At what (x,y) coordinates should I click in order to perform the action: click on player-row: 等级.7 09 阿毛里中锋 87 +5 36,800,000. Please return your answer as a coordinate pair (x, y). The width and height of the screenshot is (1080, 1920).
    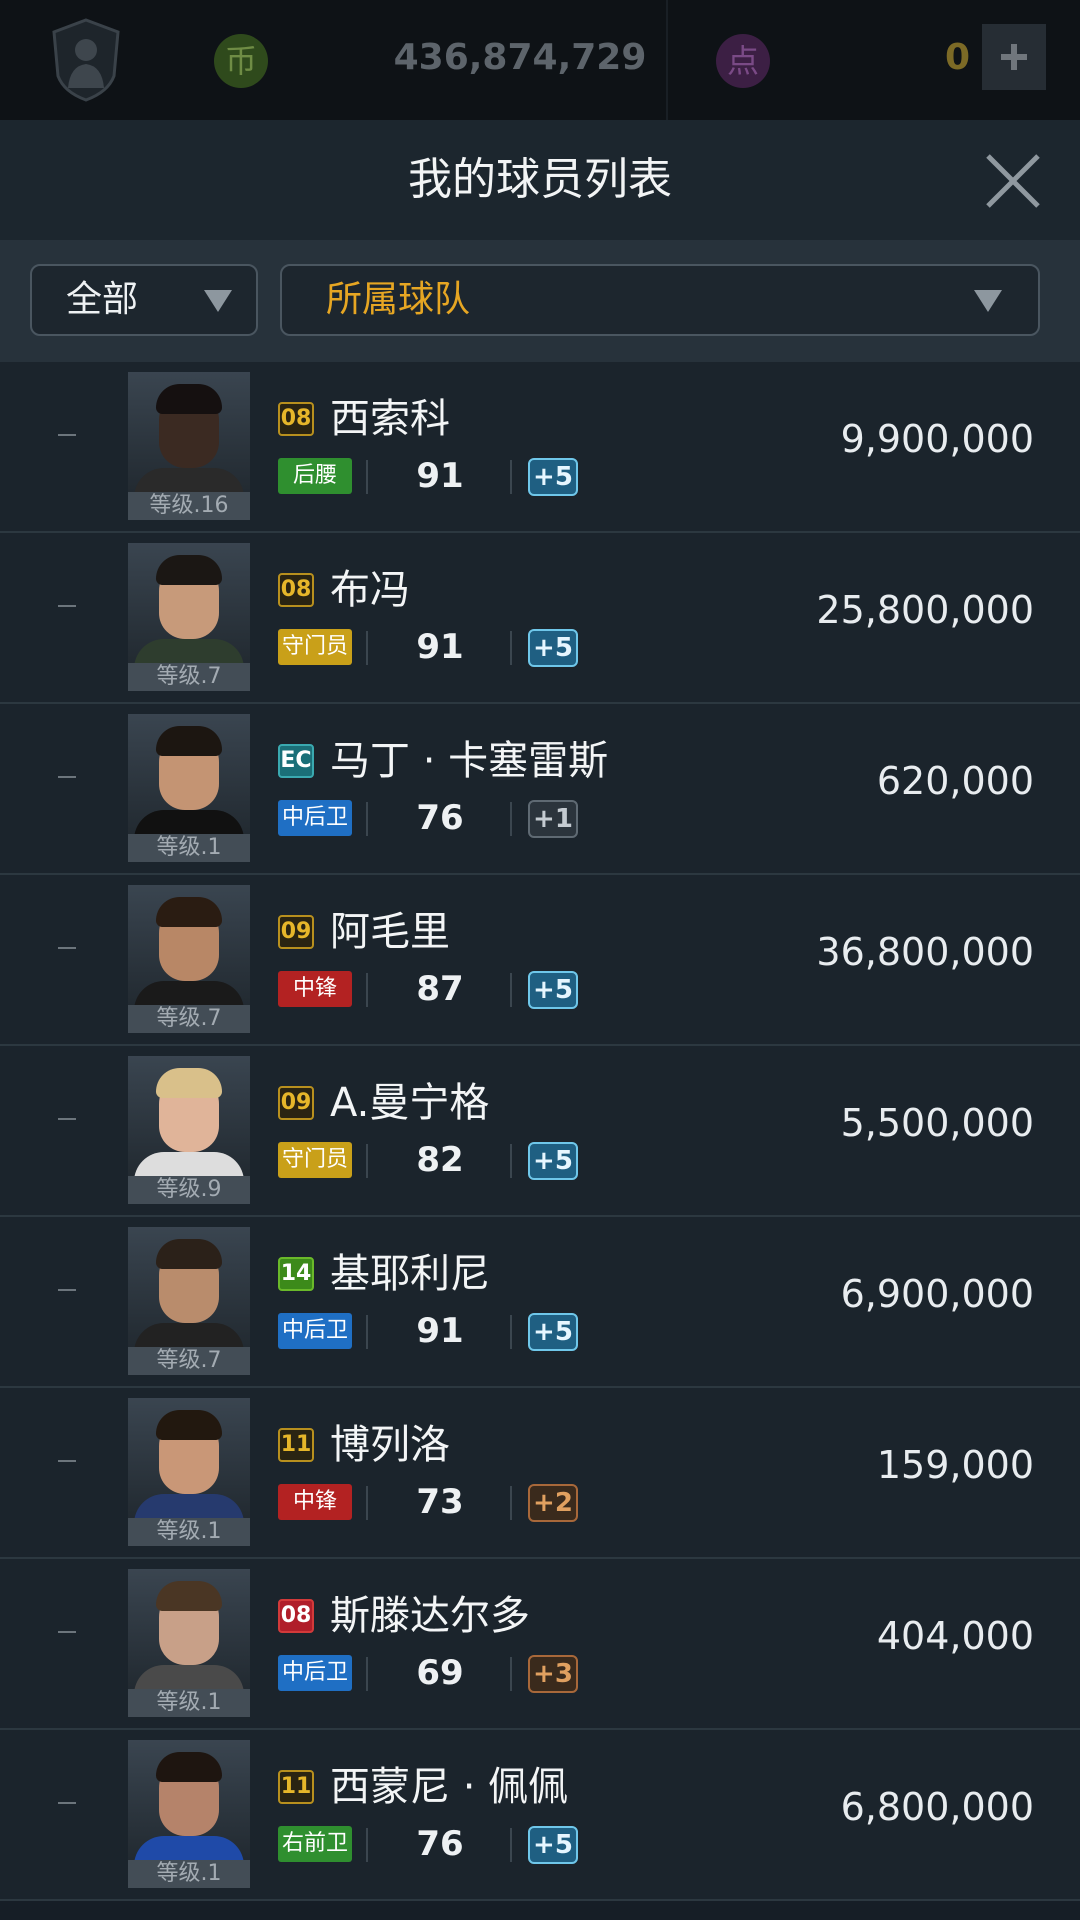
    Looking at the image, I should click on (540, 960).